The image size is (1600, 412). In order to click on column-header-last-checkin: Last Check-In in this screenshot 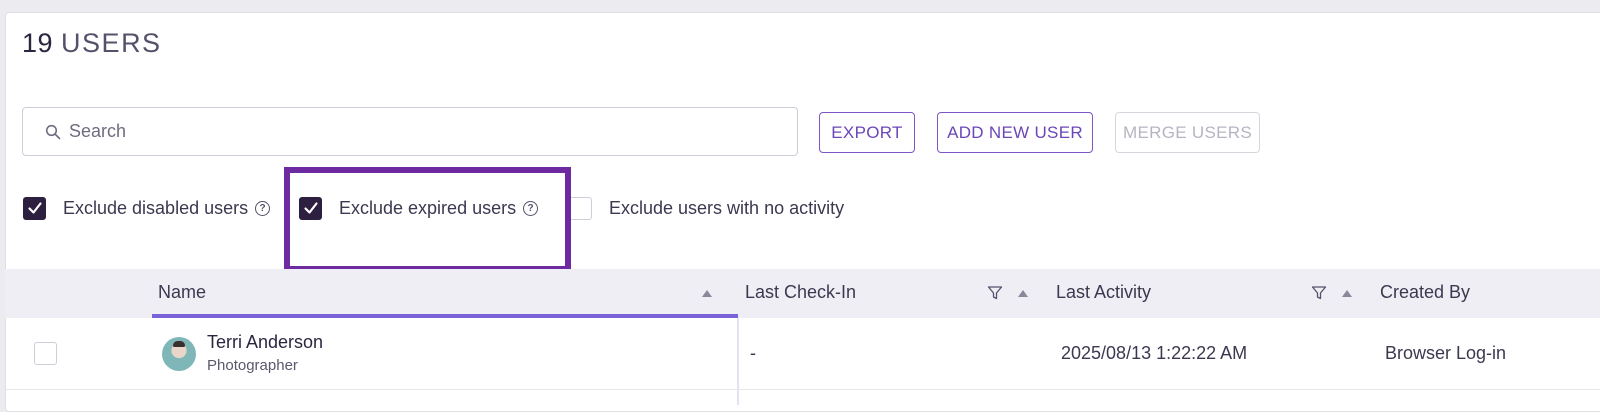, I will do `click(800, 292)`.